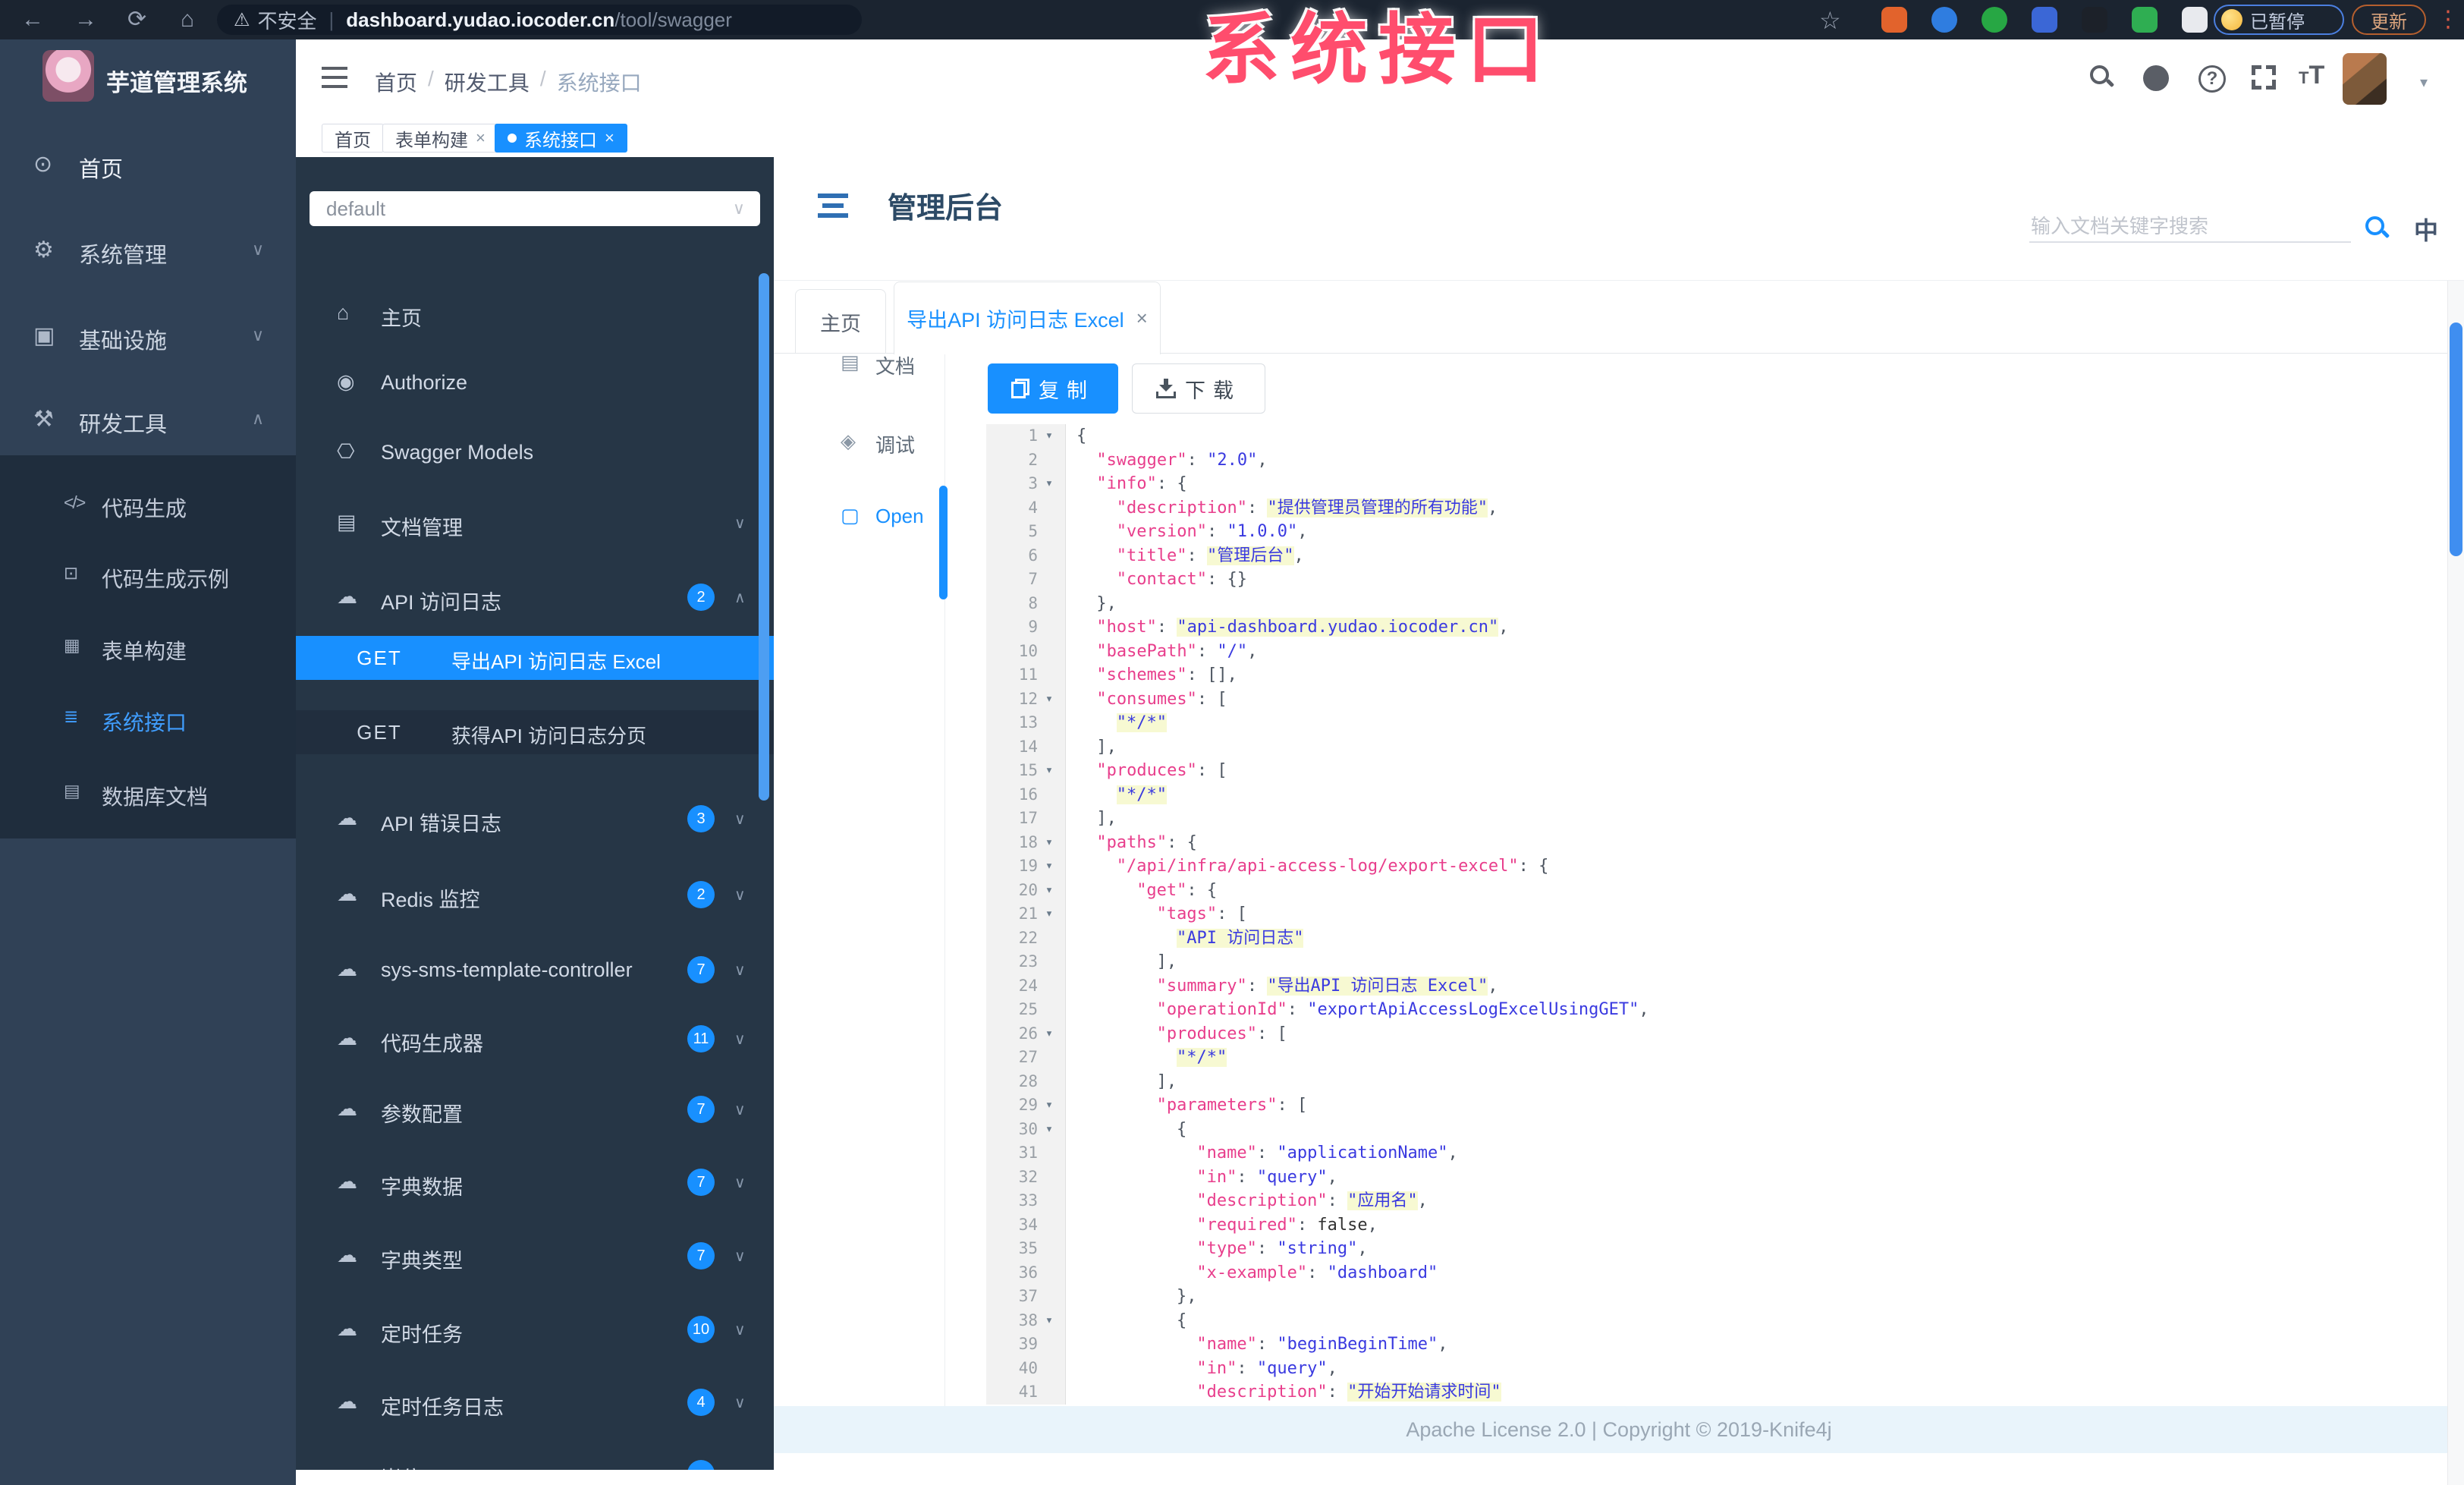 This screenshot has width=2464, height=1485. What do you see at coordinates (535, 452) in the screenshot?
I see `swagger-menu-item-3: ⎔ Swagger Models` at bounding box center [535, 452].